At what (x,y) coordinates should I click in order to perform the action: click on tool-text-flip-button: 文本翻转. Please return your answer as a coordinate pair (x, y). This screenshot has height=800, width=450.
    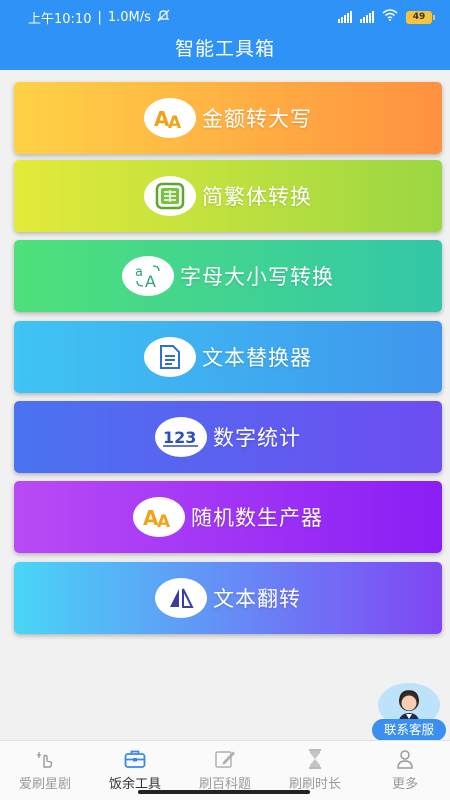
    Looking at the image, I should click on (228, 598).